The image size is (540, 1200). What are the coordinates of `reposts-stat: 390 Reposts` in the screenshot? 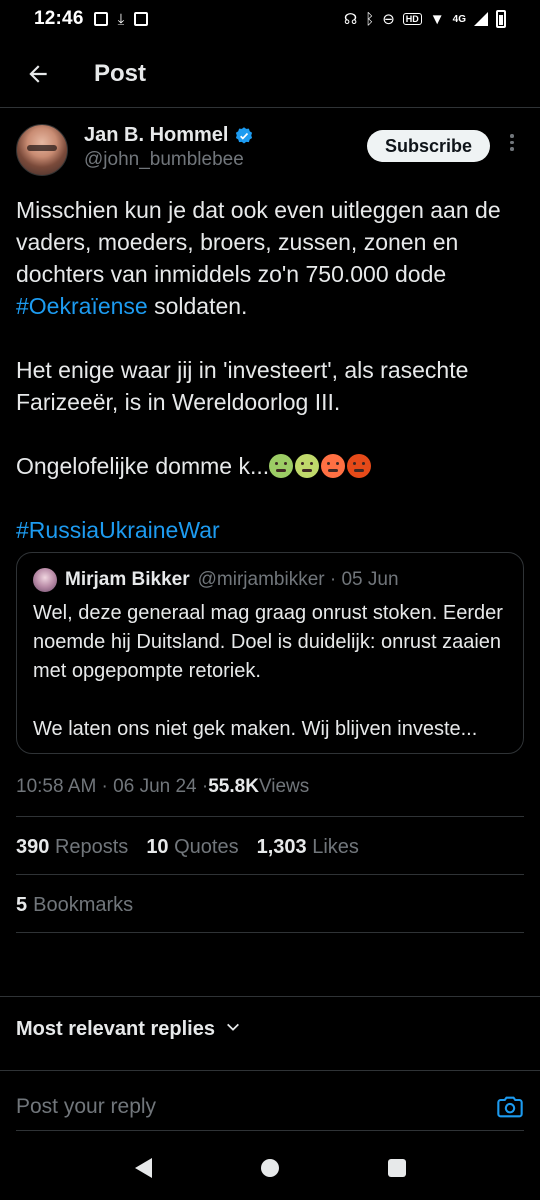 It's located at (72, 847).